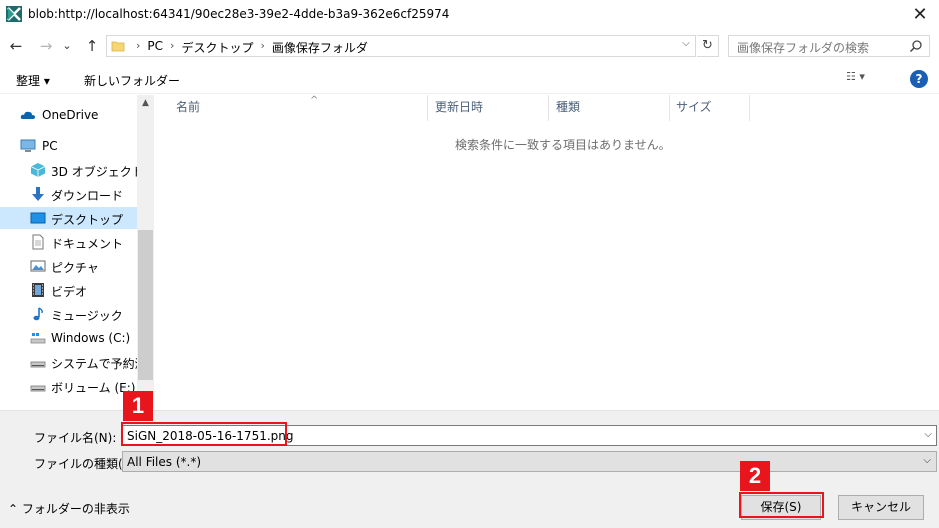 The image size is (939, 528). What do you see at coordinates (27, 115) in the screenshot?
I see `onedrive-icon` at bounding box center [27, 115].